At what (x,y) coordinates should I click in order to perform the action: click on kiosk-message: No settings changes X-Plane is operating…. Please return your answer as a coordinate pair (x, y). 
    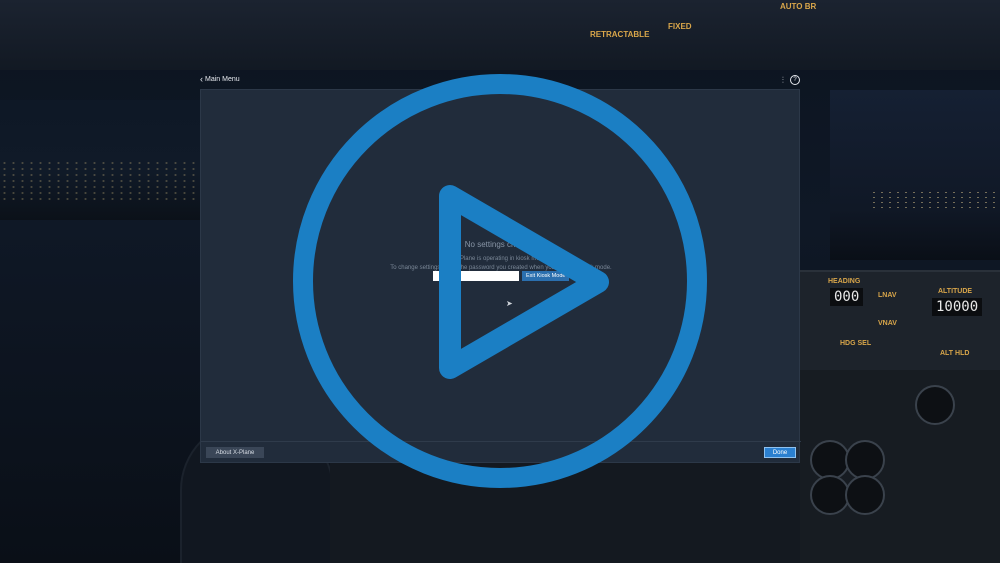
    Looking at the image, I should click on (501, 256).